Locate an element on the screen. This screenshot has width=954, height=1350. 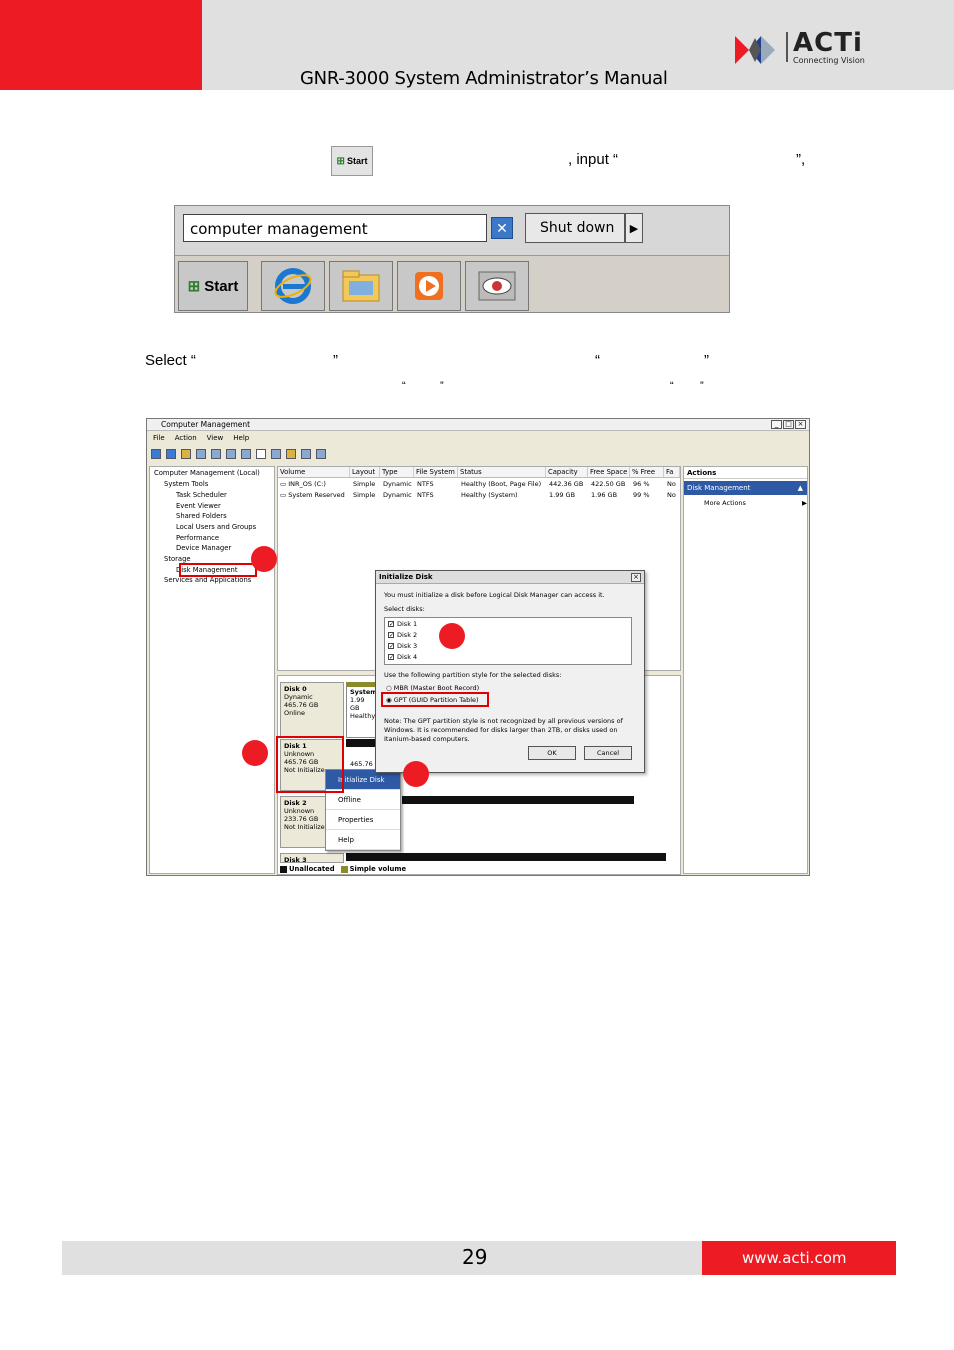
close-icon: × is located at coordinates (800, 424).